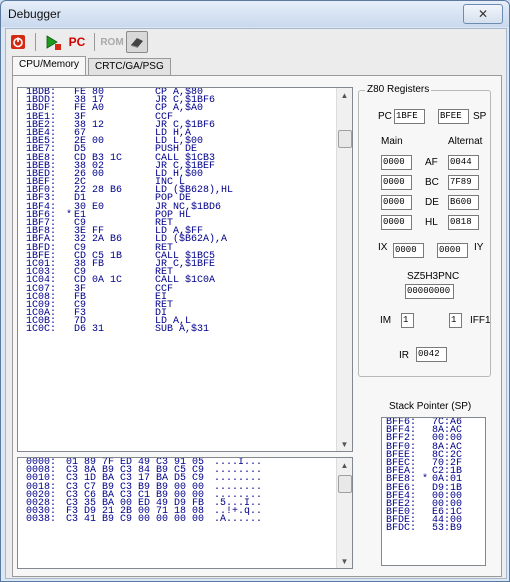 This screenshot has height=582, width=510. I want to click on stack-title: Stack Pointer (SP), so click(430, 406).